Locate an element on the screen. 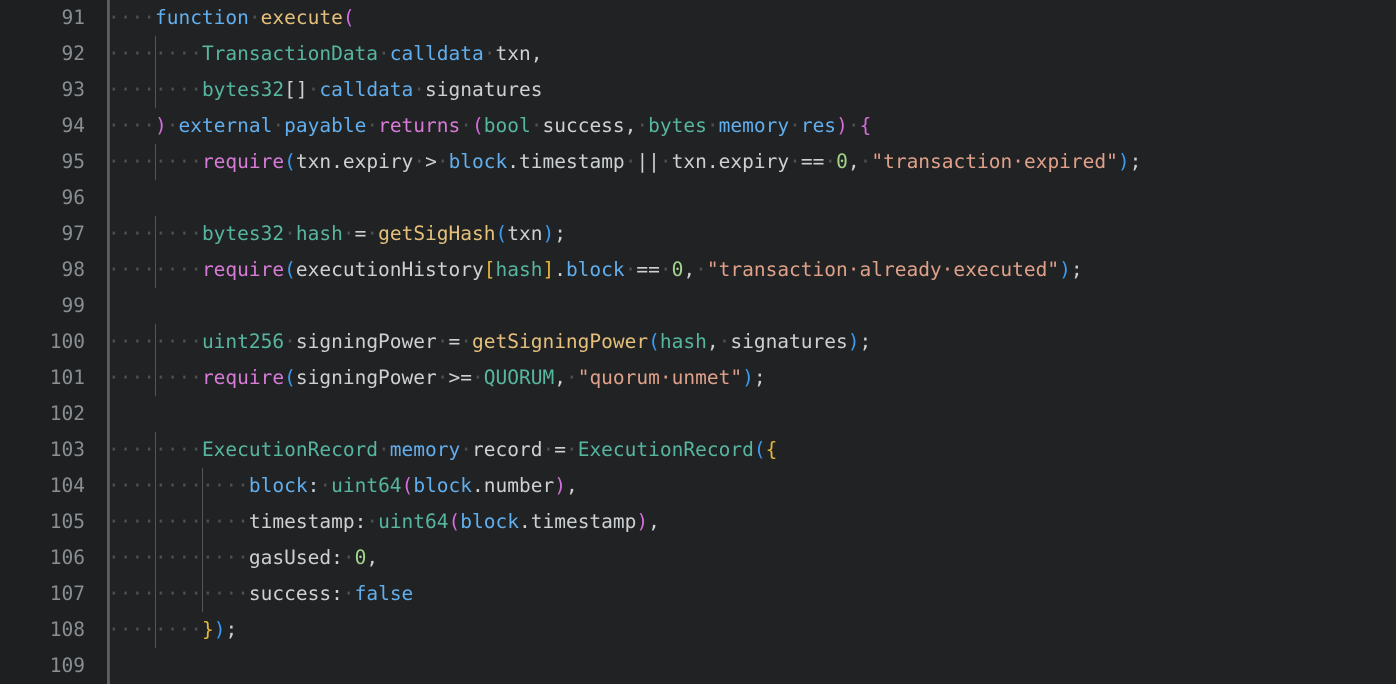 The image size is (1396, 684). code-token: expiry is located at coordinates (754, 161).